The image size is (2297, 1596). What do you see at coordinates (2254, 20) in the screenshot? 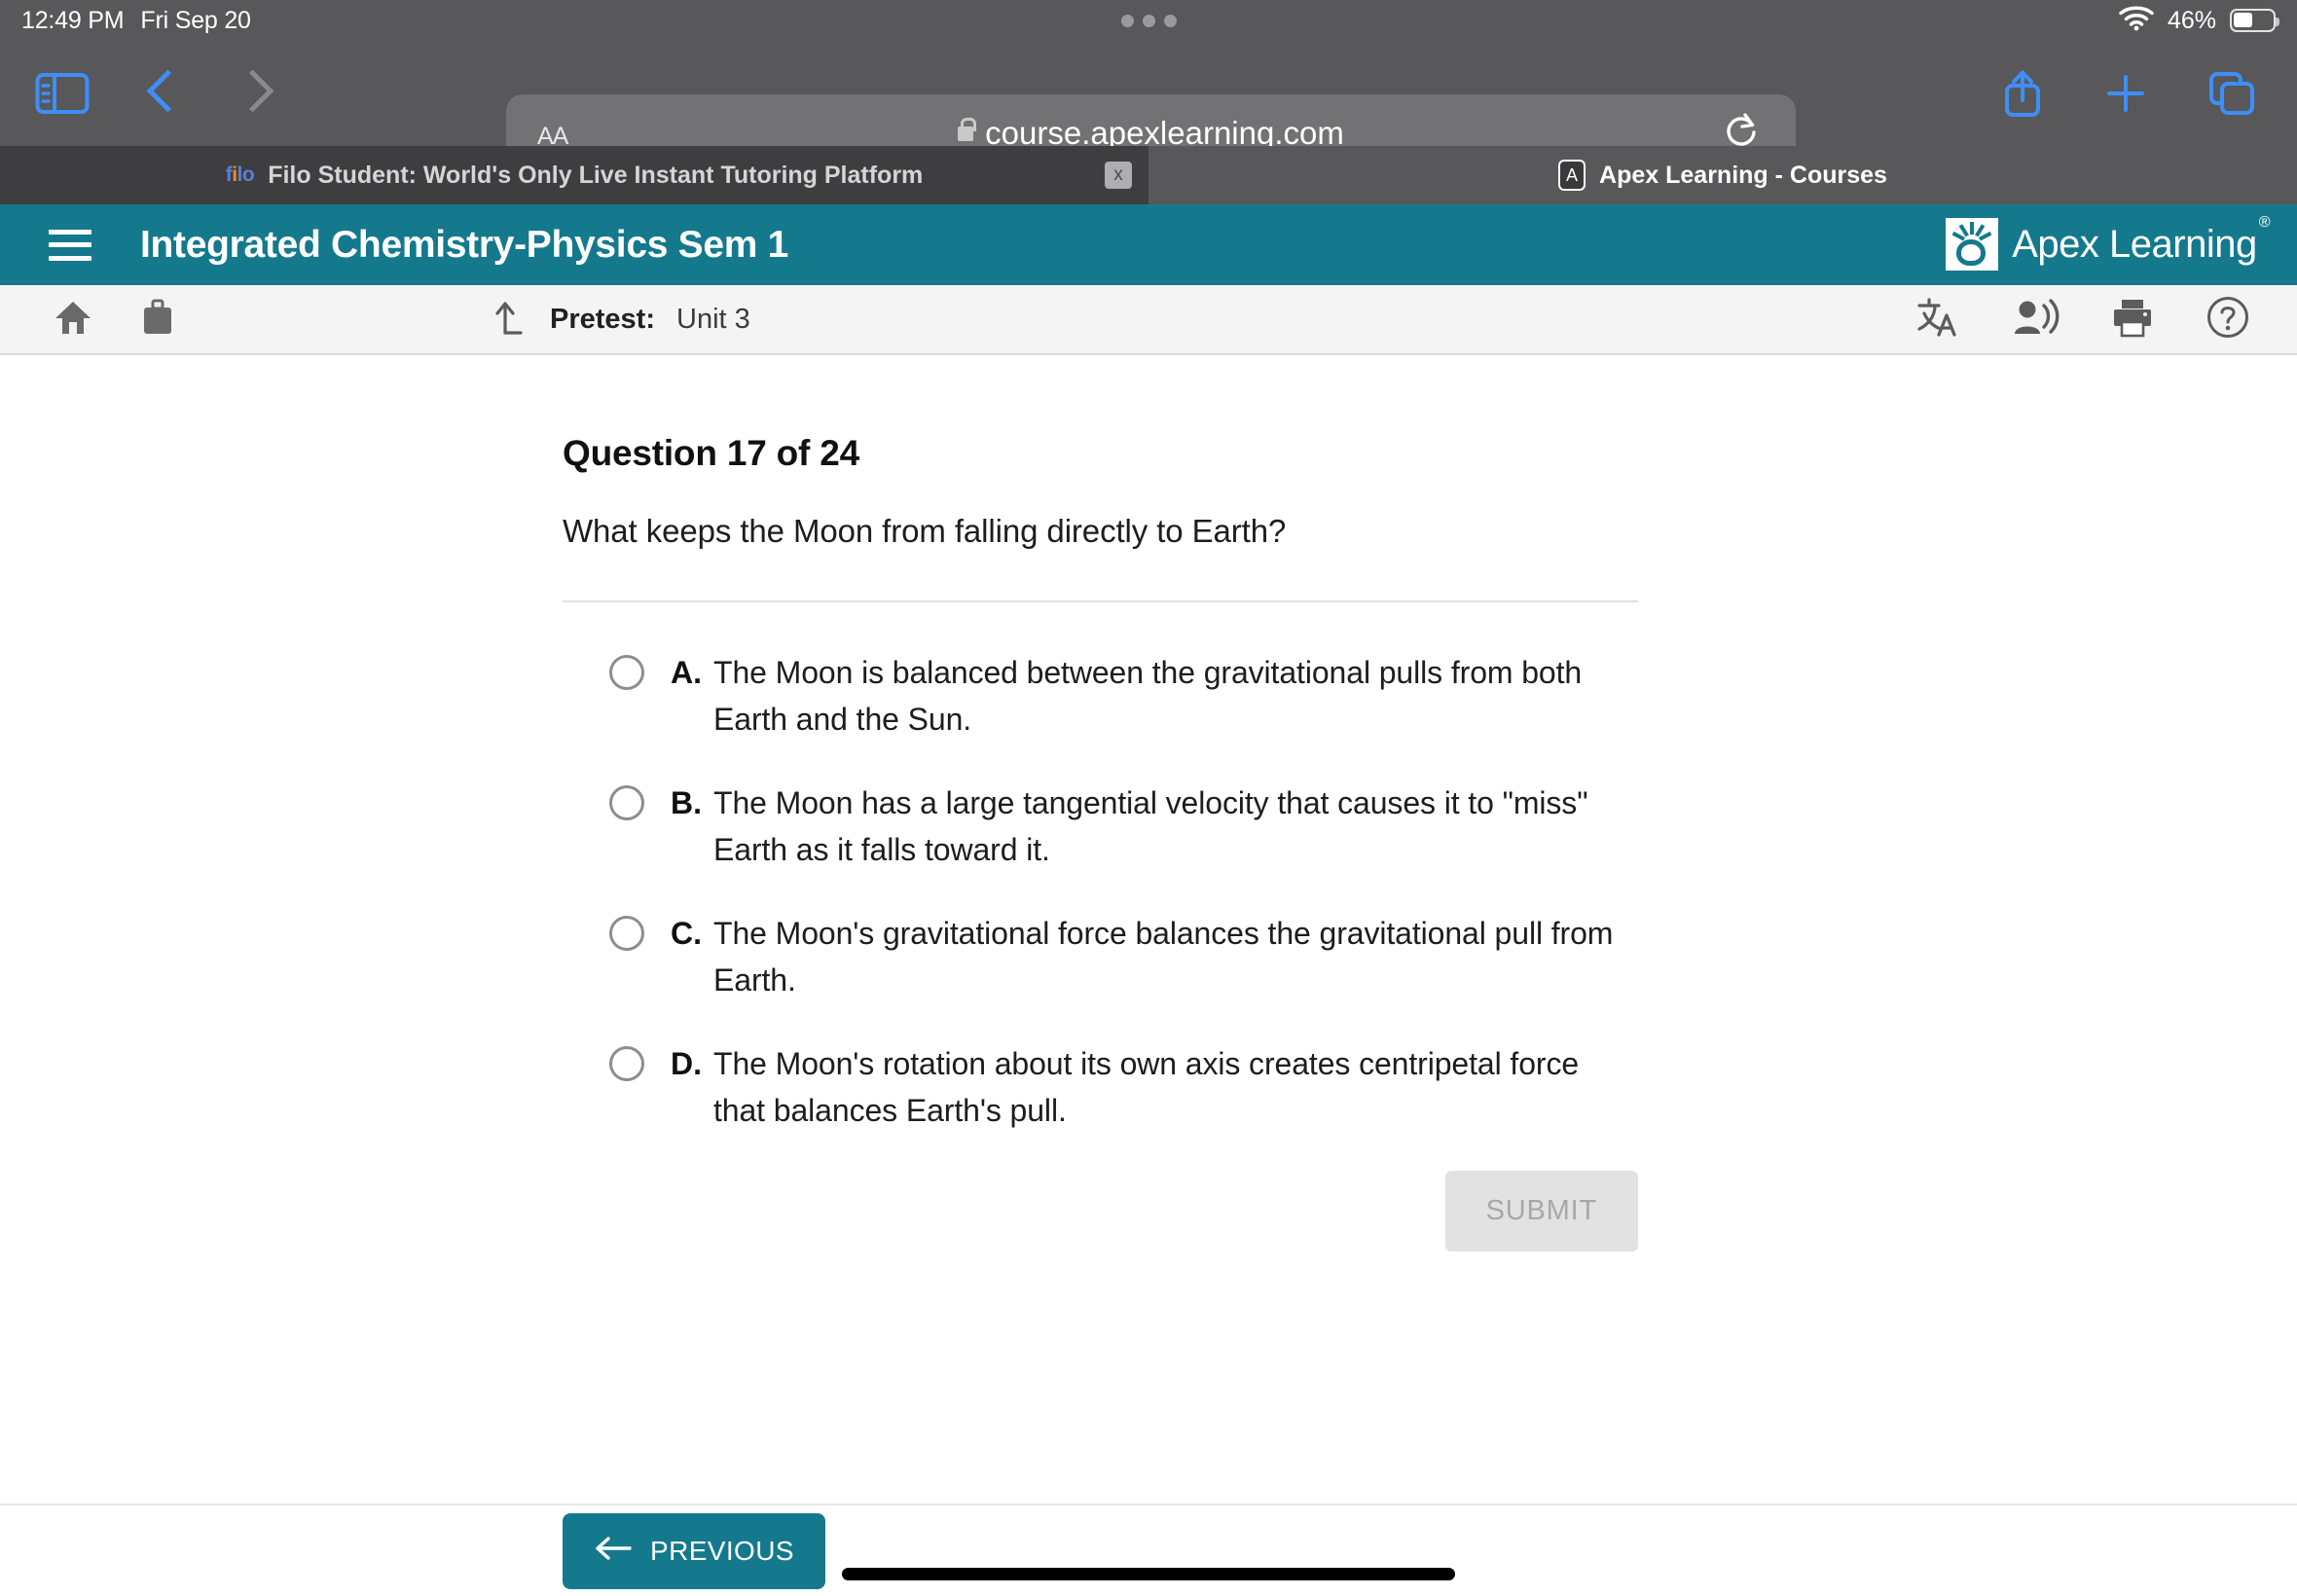
I see `battery-icon` at bounding box center [2254, 20].